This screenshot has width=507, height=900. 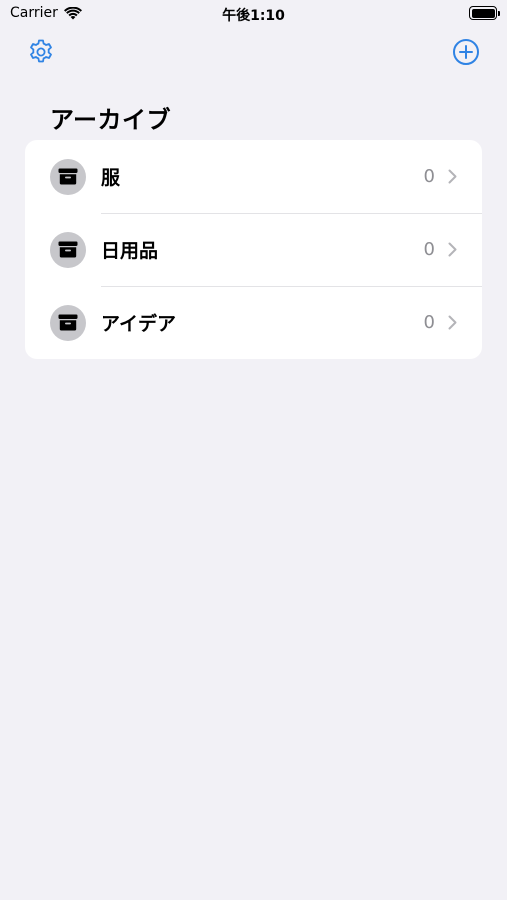 I want to click on list-item-ideas: アイデア 0, so click(x=253, y=322).